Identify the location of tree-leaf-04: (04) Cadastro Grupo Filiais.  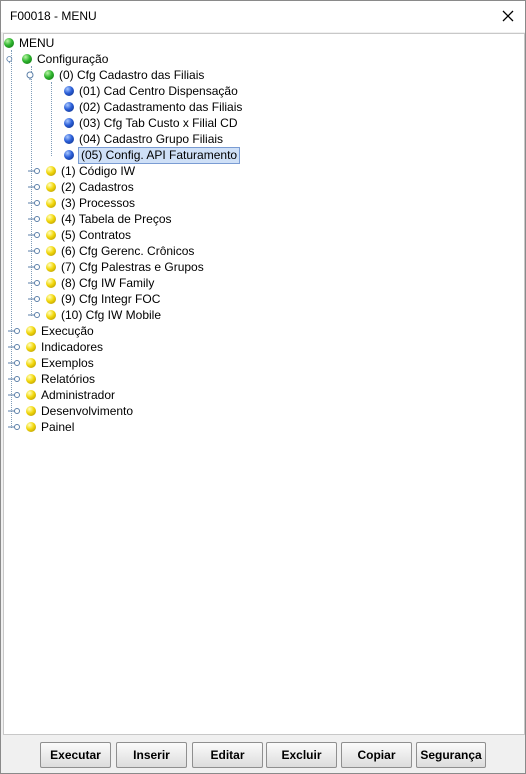
(144, 139).